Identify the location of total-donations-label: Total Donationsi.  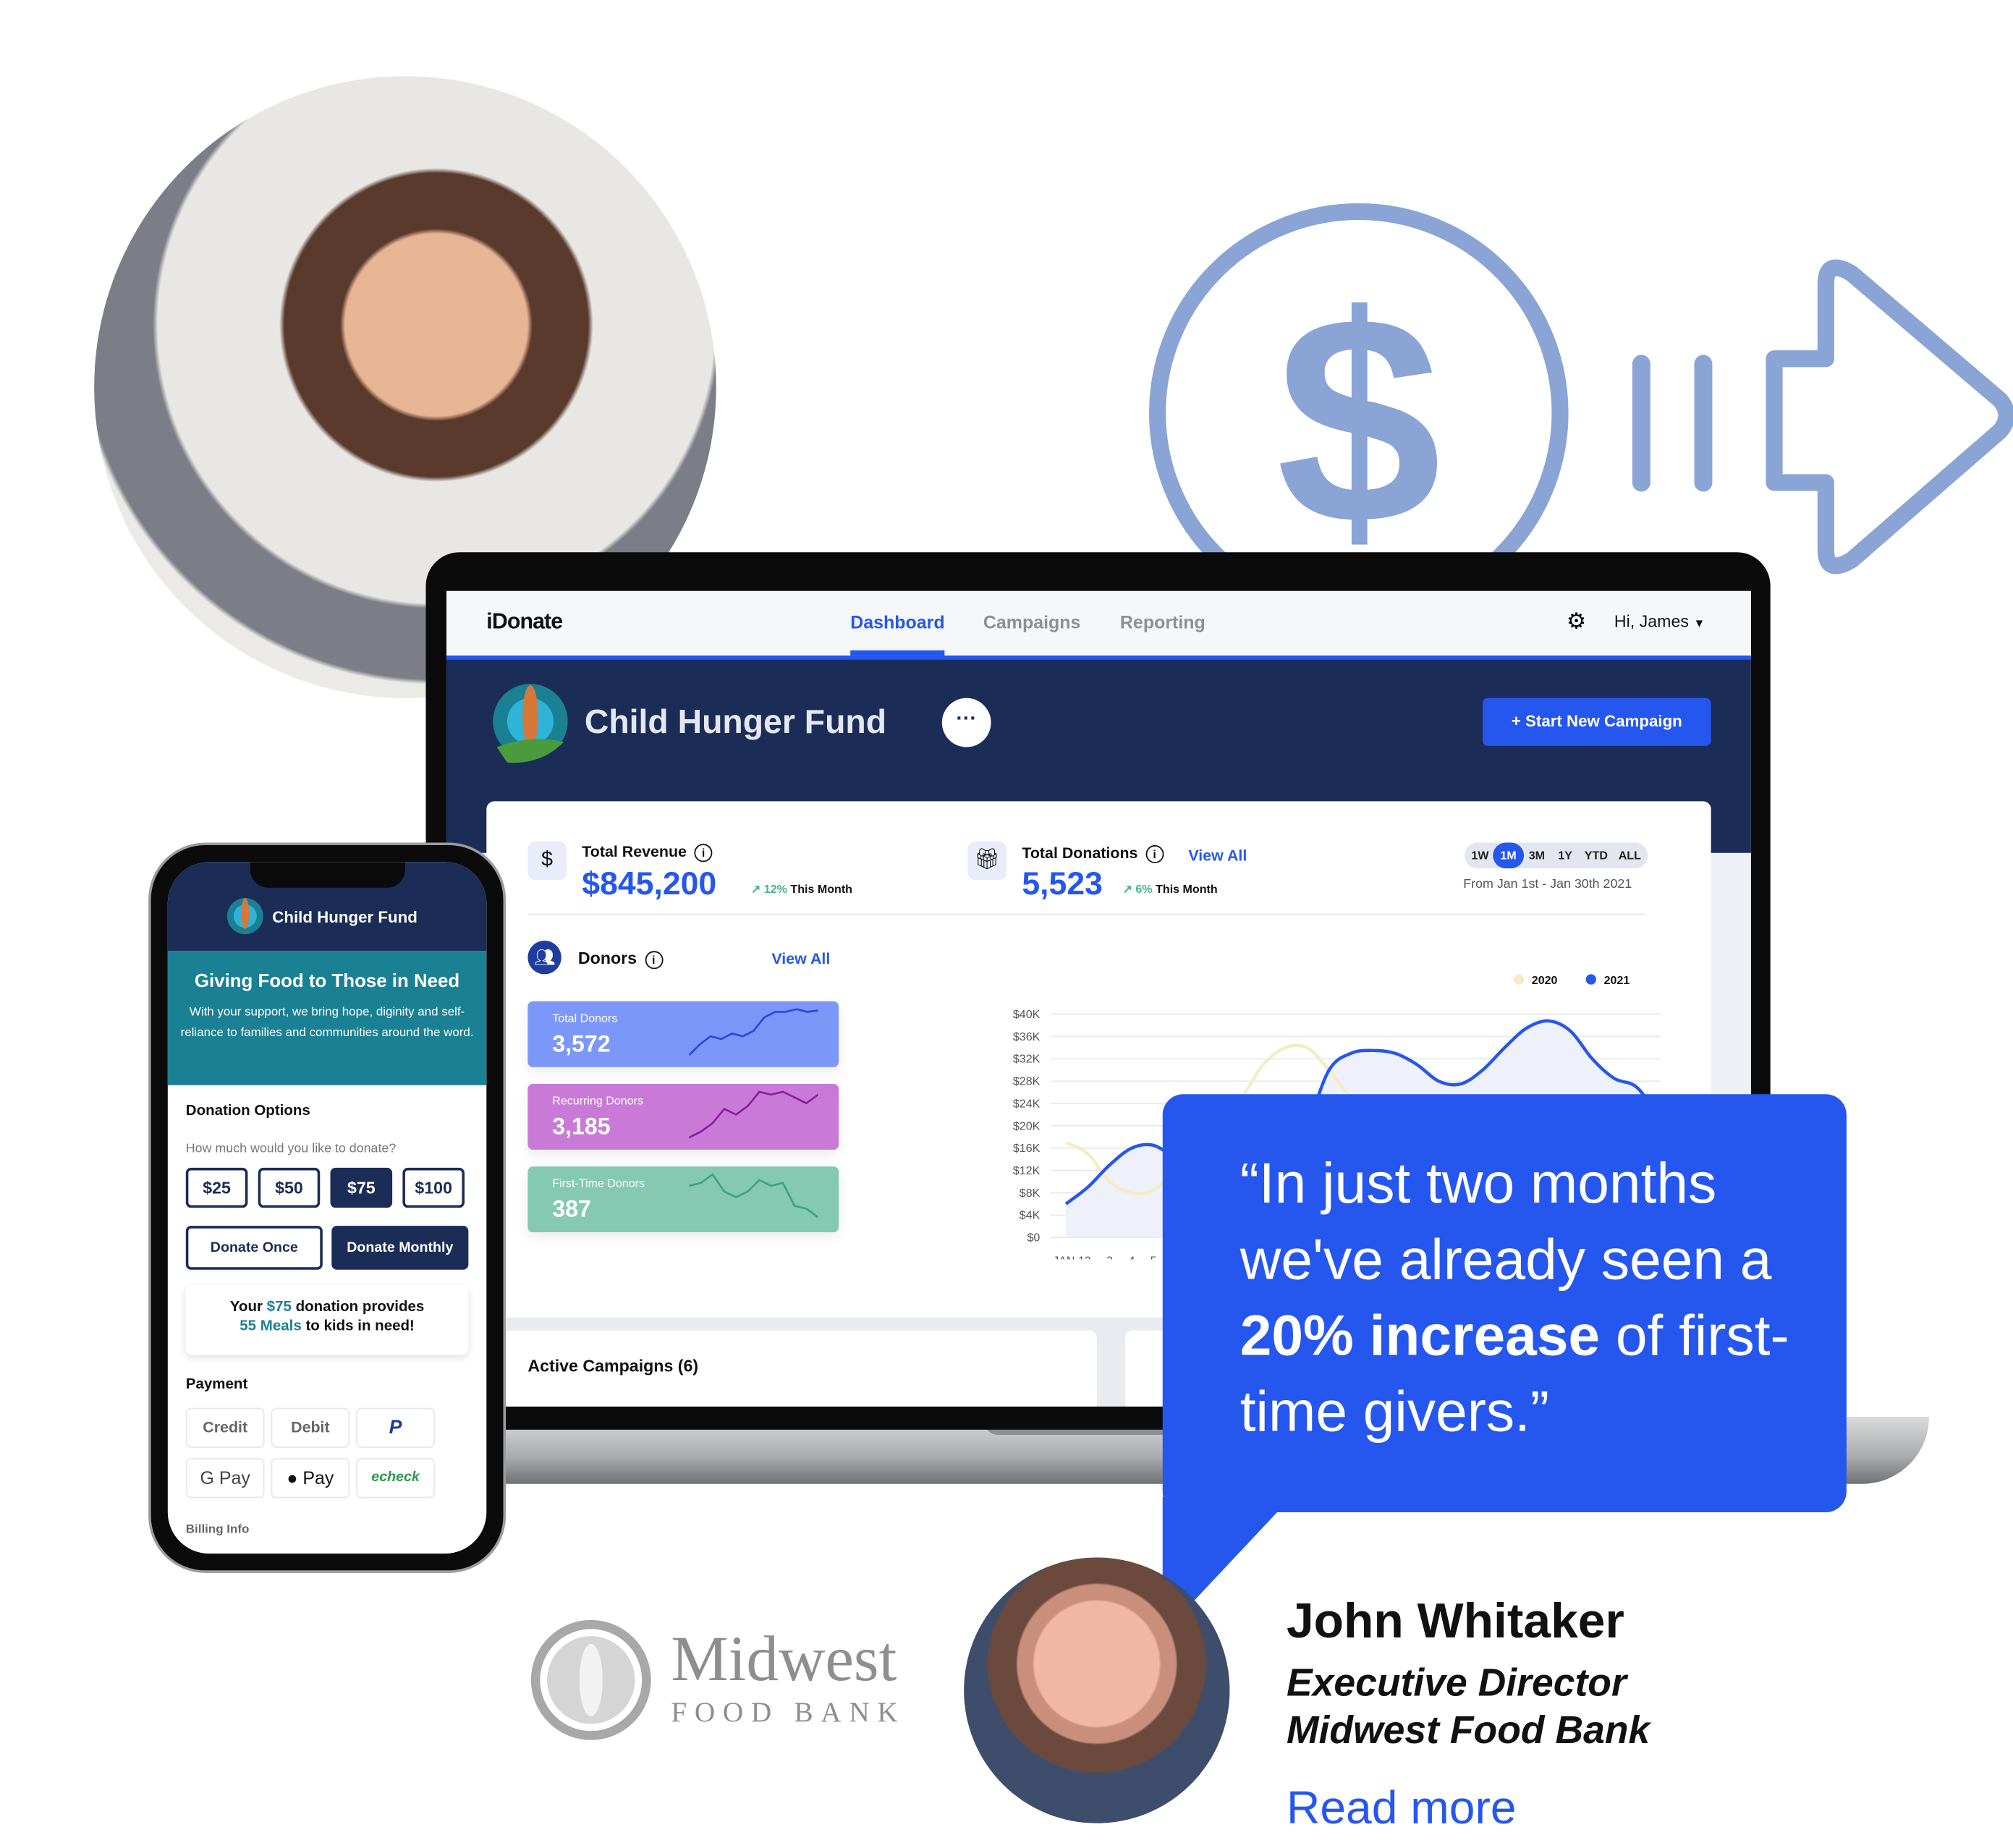
(1093, 853).